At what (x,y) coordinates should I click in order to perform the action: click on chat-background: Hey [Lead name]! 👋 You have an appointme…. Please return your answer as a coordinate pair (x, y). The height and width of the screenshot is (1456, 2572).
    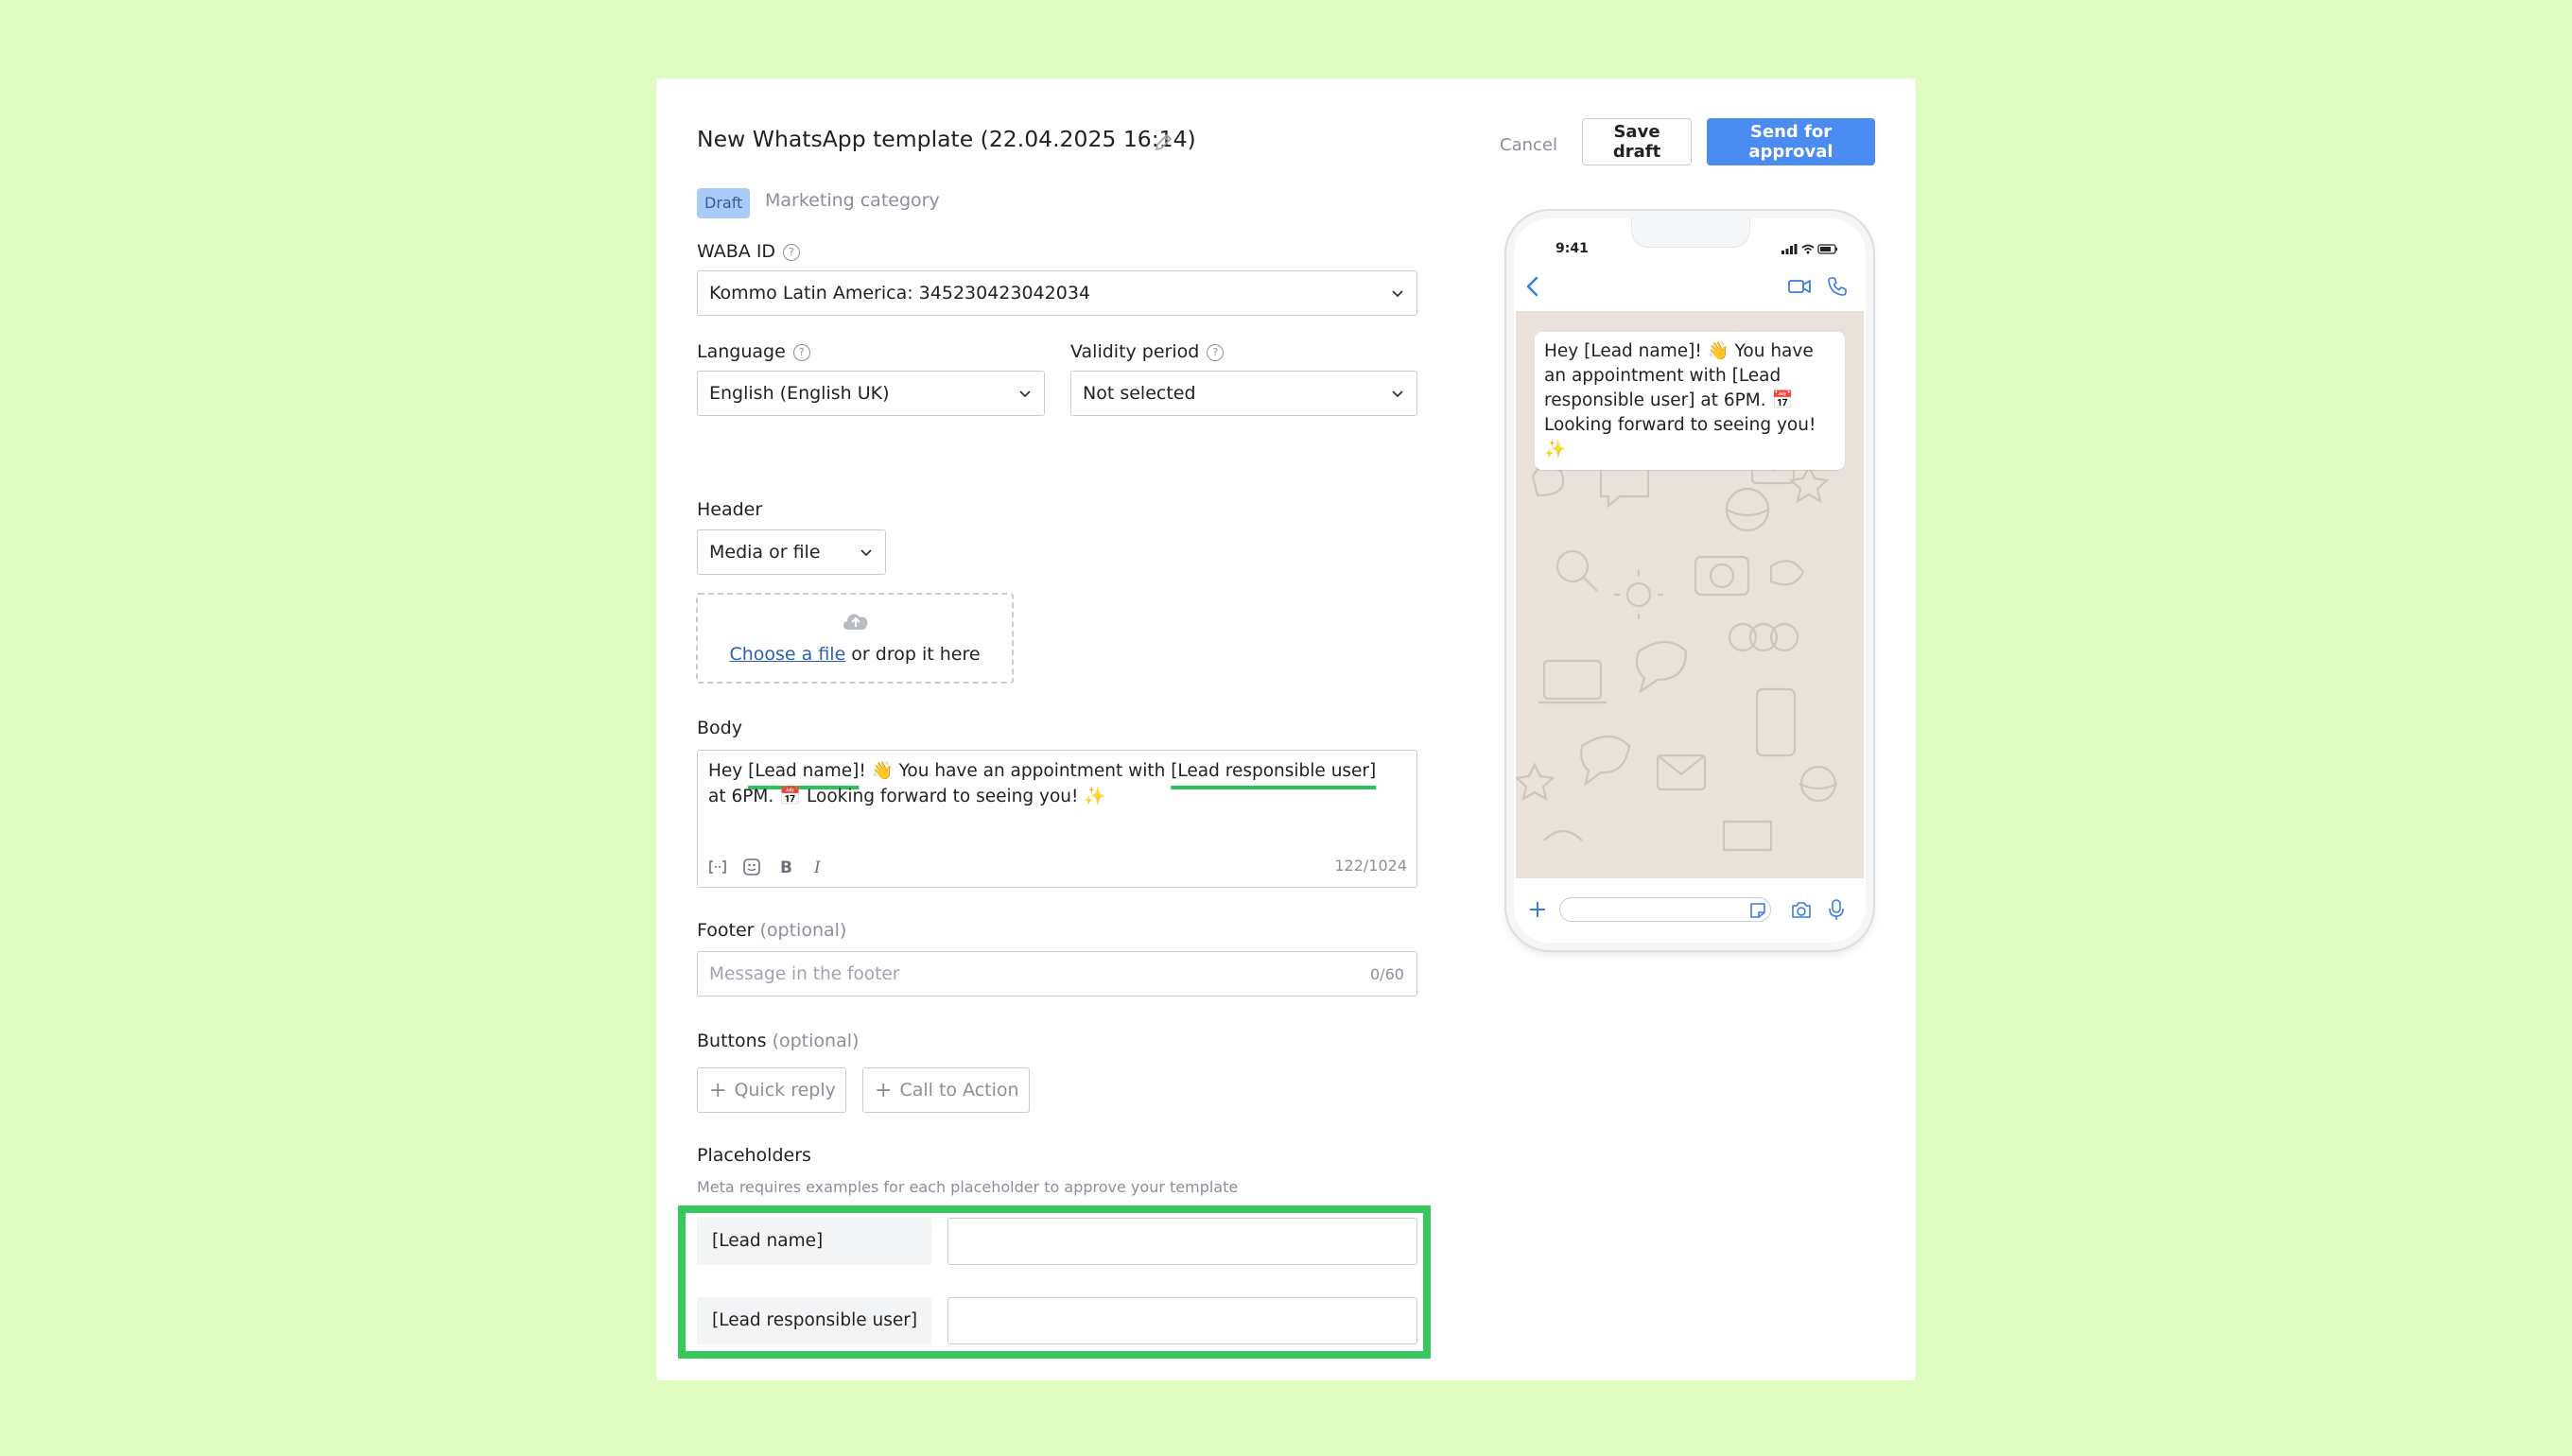
    Looking at the image, I should click on (1690, 594).